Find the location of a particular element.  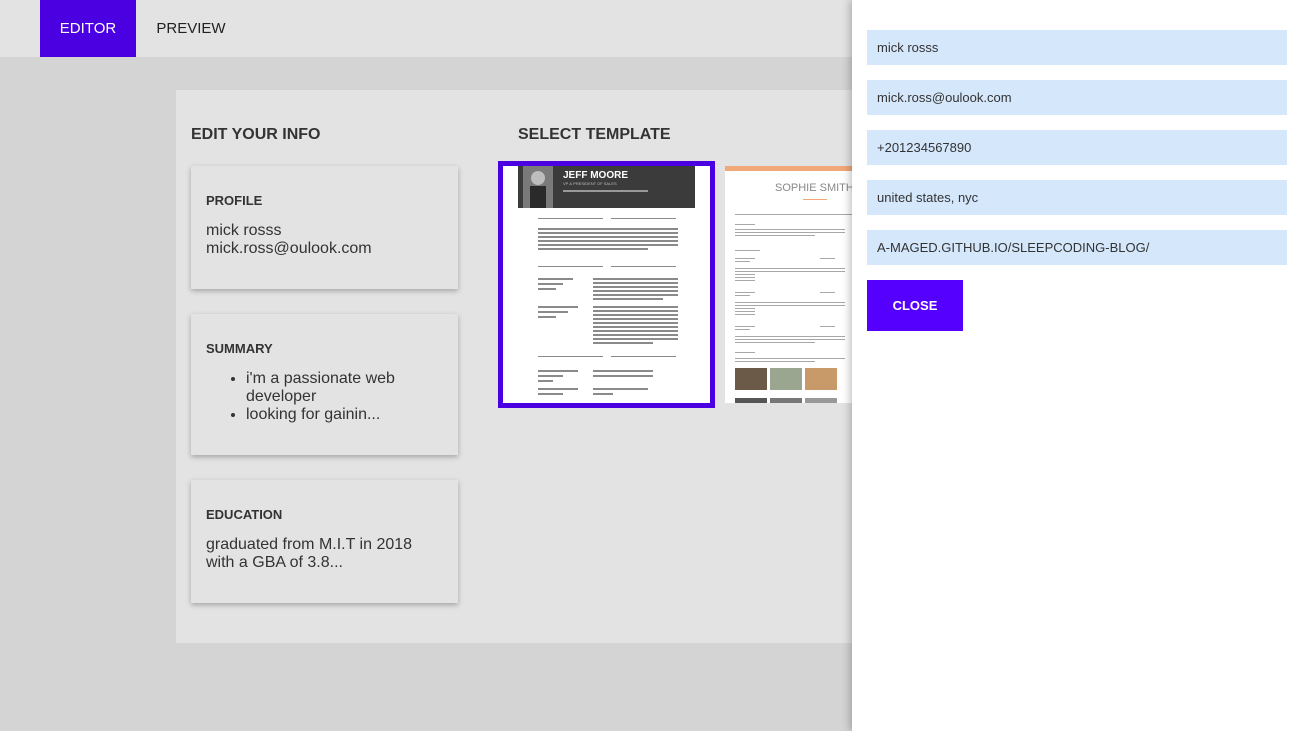

template-1-name: JEFF MOORE is located at coordinates (595, 175).